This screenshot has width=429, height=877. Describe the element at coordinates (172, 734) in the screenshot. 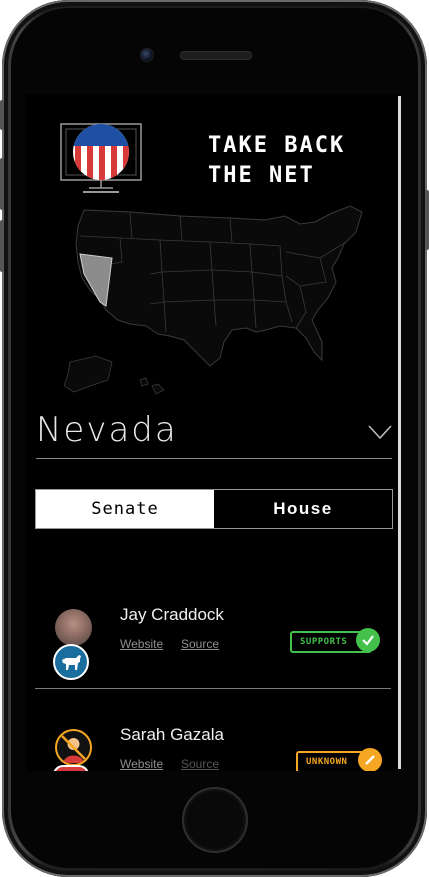

I see `representative-name: Sarah Gazala` at that location.